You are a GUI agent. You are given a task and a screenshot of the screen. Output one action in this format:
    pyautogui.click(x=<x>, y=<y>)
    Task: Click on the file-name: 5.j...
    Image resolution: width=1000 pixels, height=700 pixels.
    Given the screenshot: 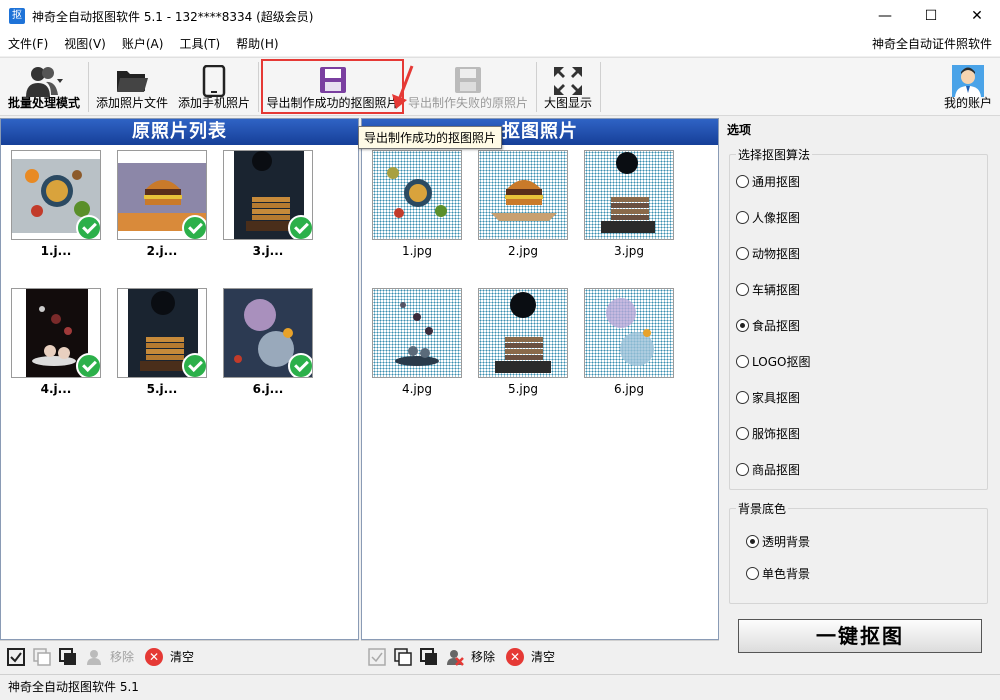 What is the action you would take?
    pyautogui.click(x=162, y=389)
    